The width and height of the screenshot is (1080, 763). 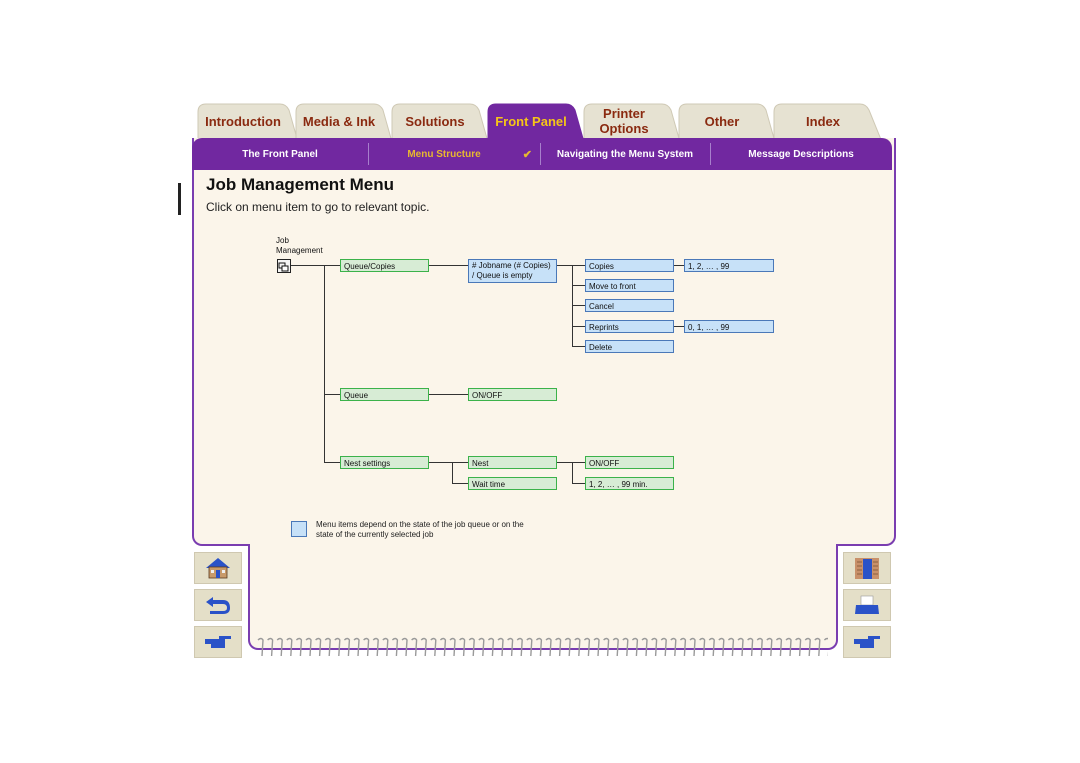 I want to click on menu-item-copies: Copies, so click(x=629, y=265).